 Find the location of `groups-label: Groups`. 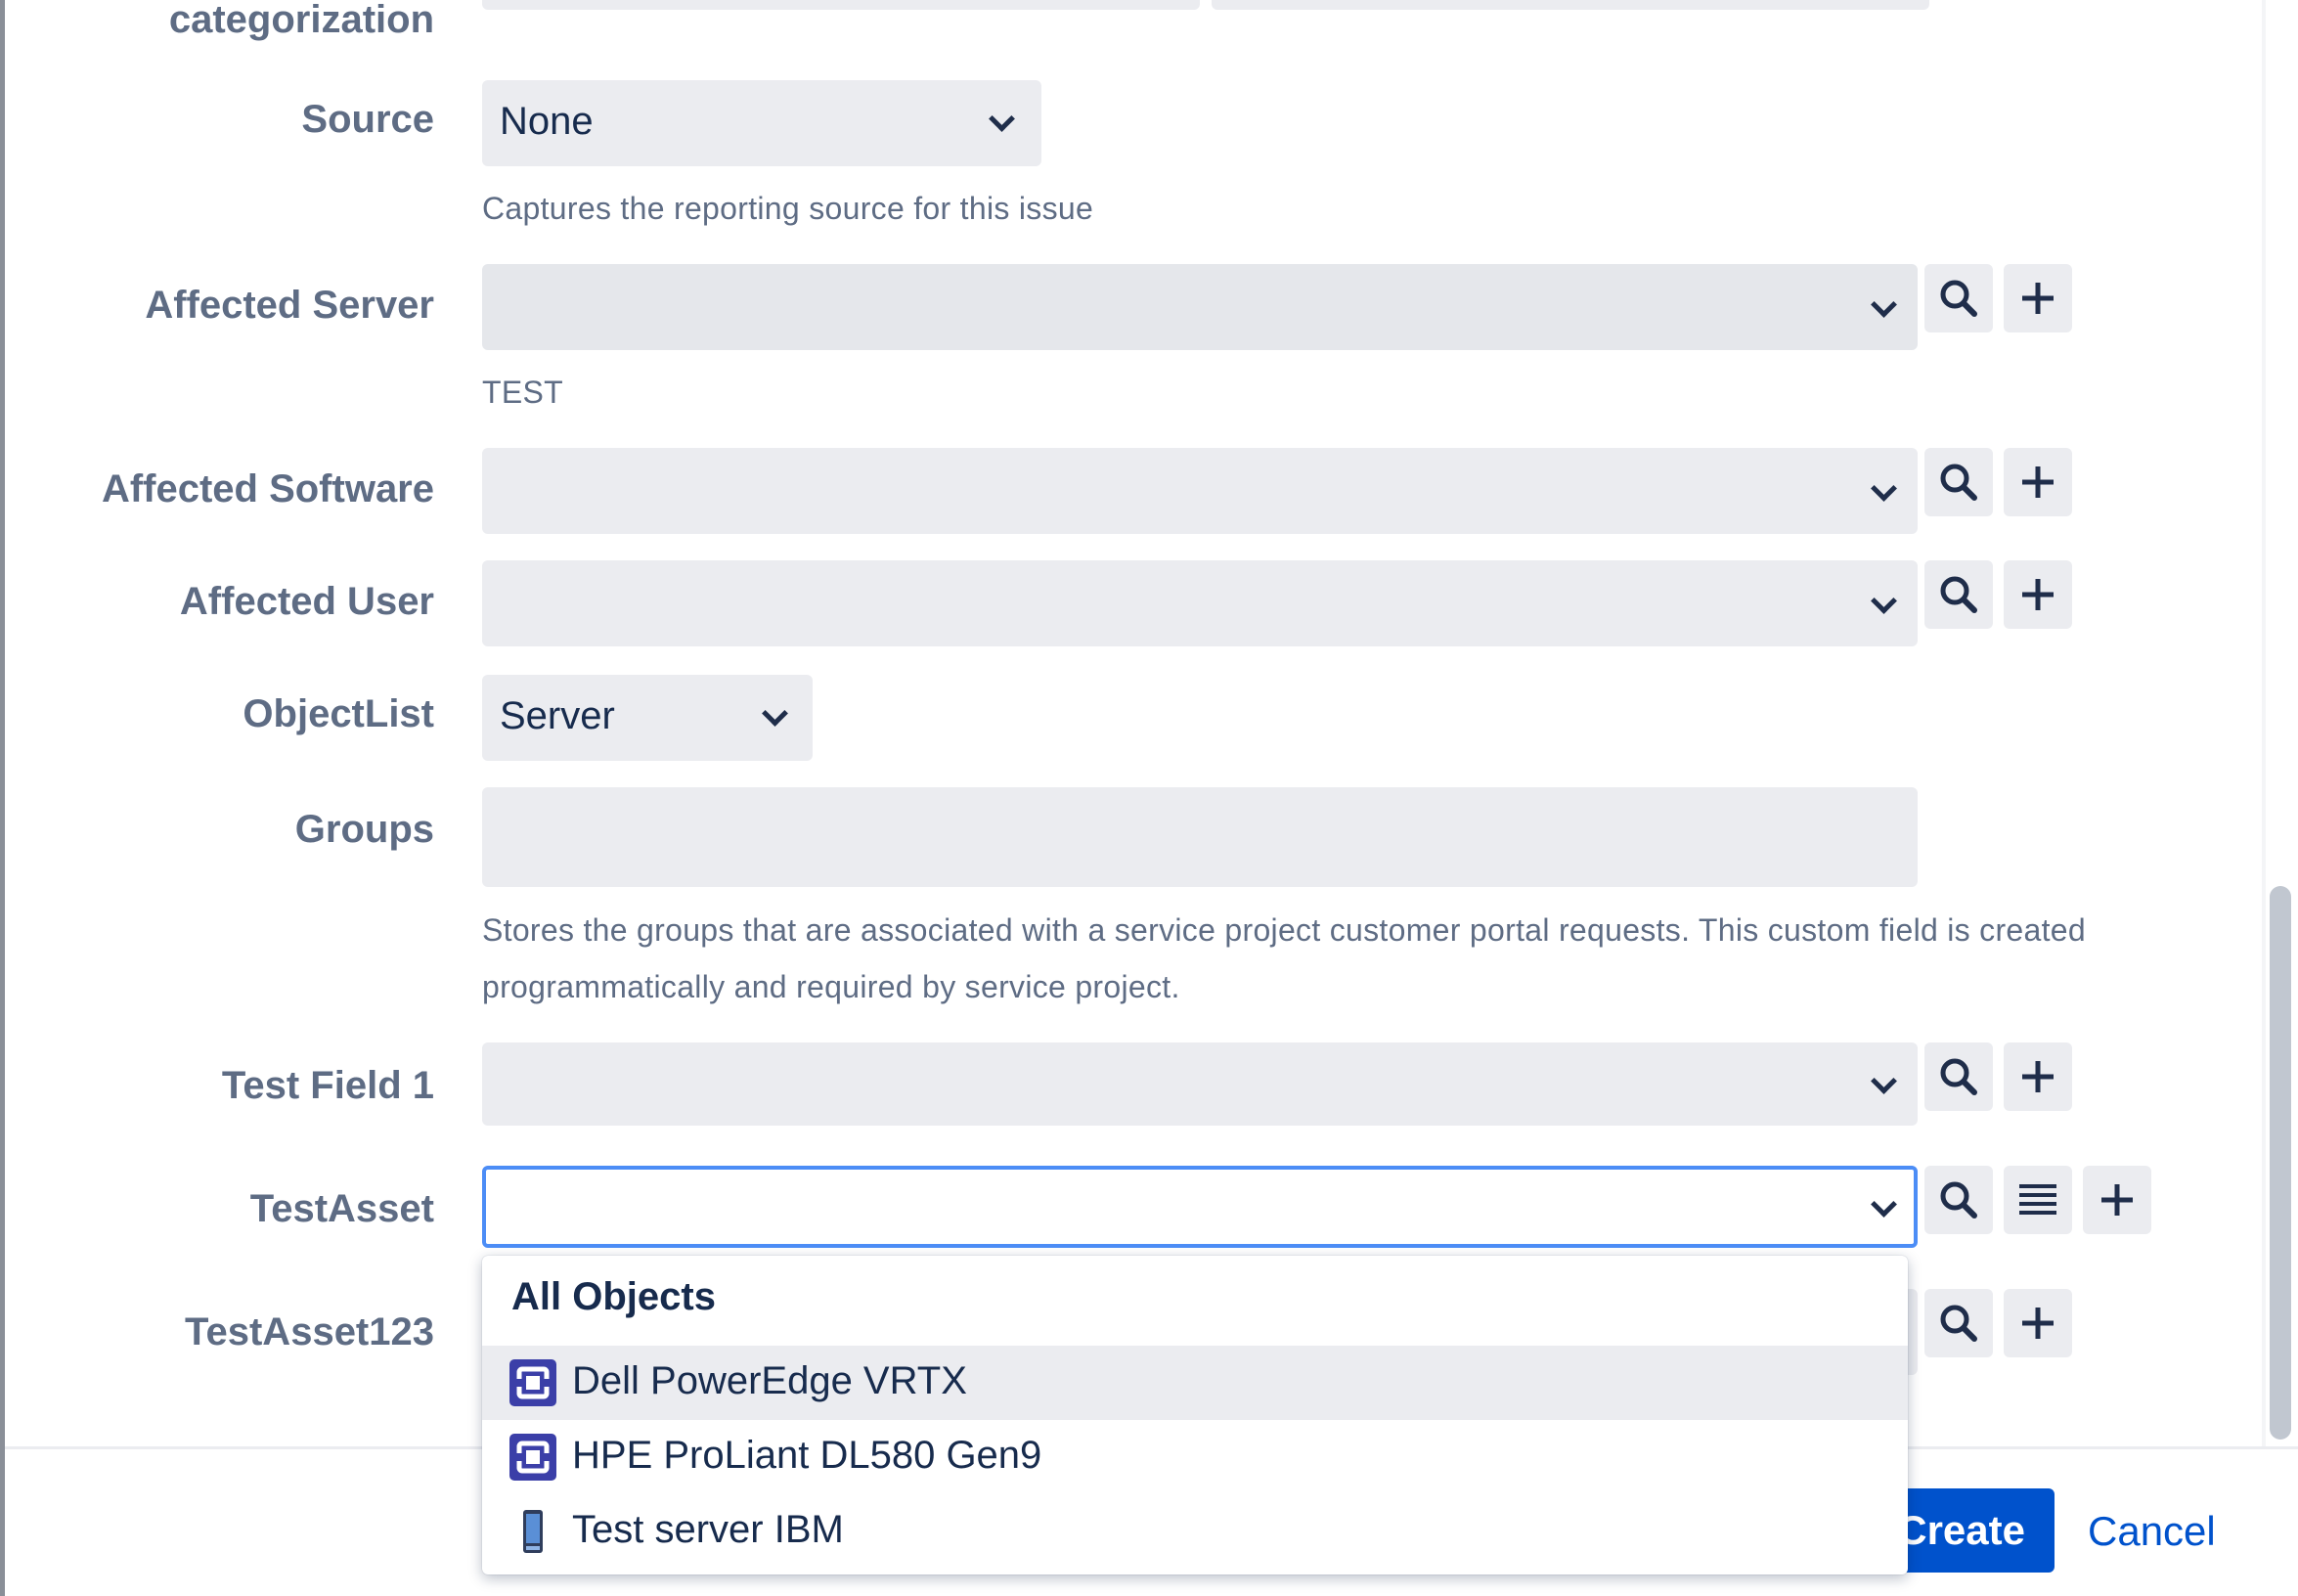

groups-label: Groups is located at coordinates (364, 829).